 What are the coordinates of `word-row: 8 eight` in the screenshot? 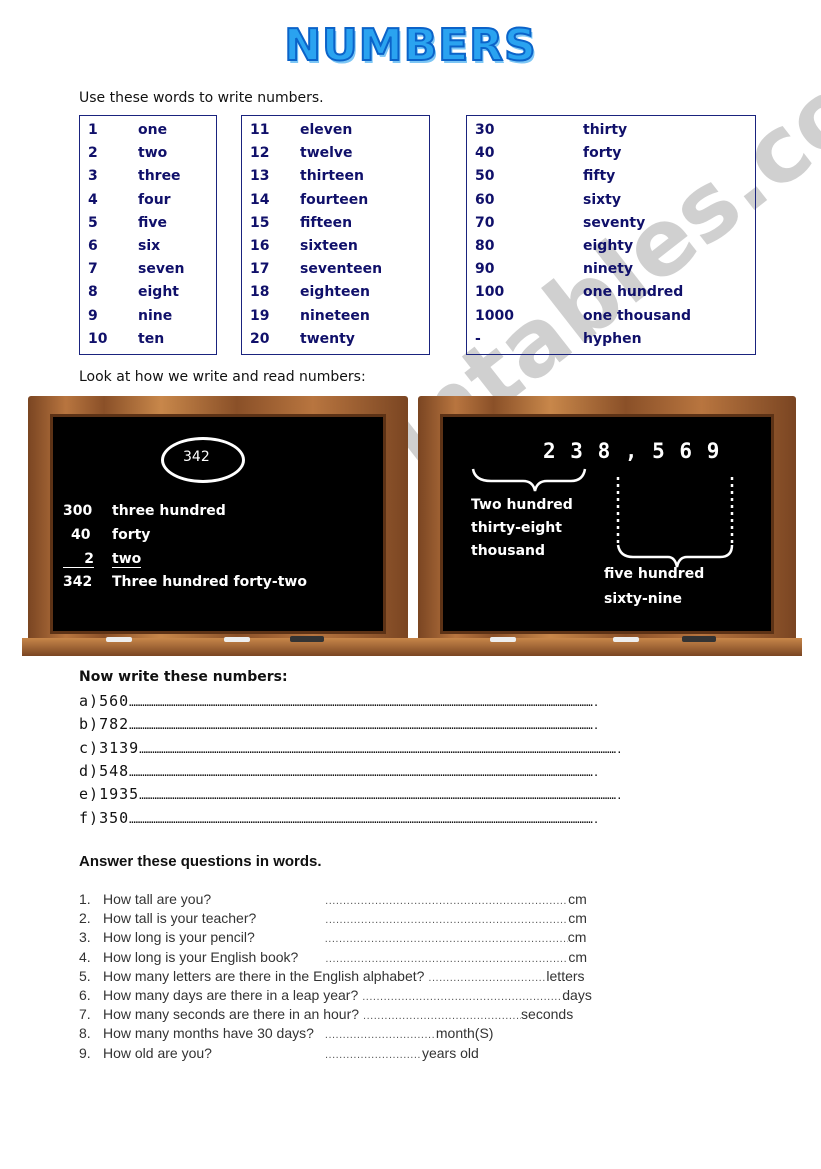 It's located at (152, 295).